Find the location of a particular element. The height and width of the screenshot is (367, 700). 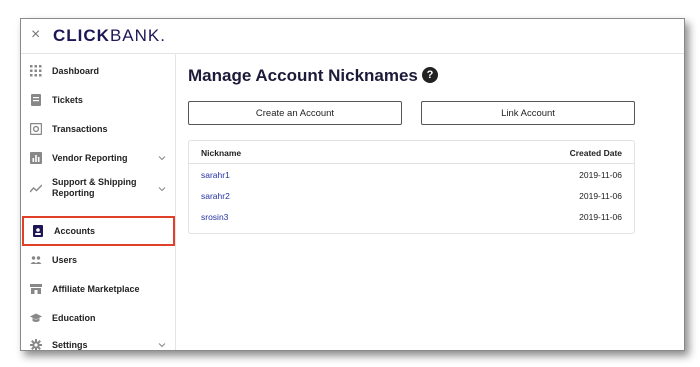

clickbank-logo: CLICKBANK. is located at coordinates (109, 36).